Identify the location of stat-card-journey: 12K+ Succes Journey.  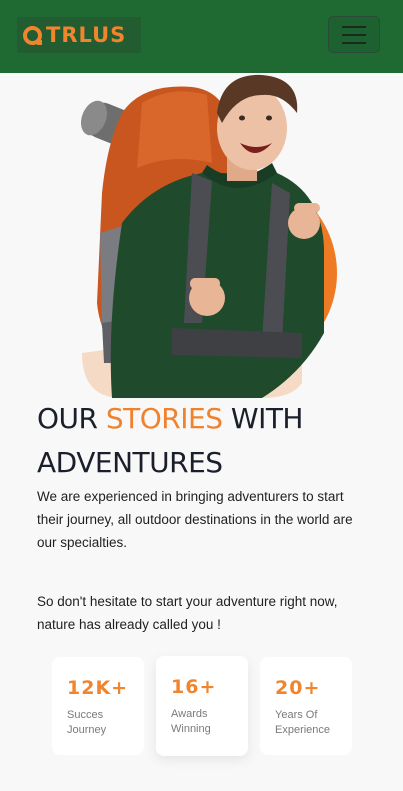
(98, 706).